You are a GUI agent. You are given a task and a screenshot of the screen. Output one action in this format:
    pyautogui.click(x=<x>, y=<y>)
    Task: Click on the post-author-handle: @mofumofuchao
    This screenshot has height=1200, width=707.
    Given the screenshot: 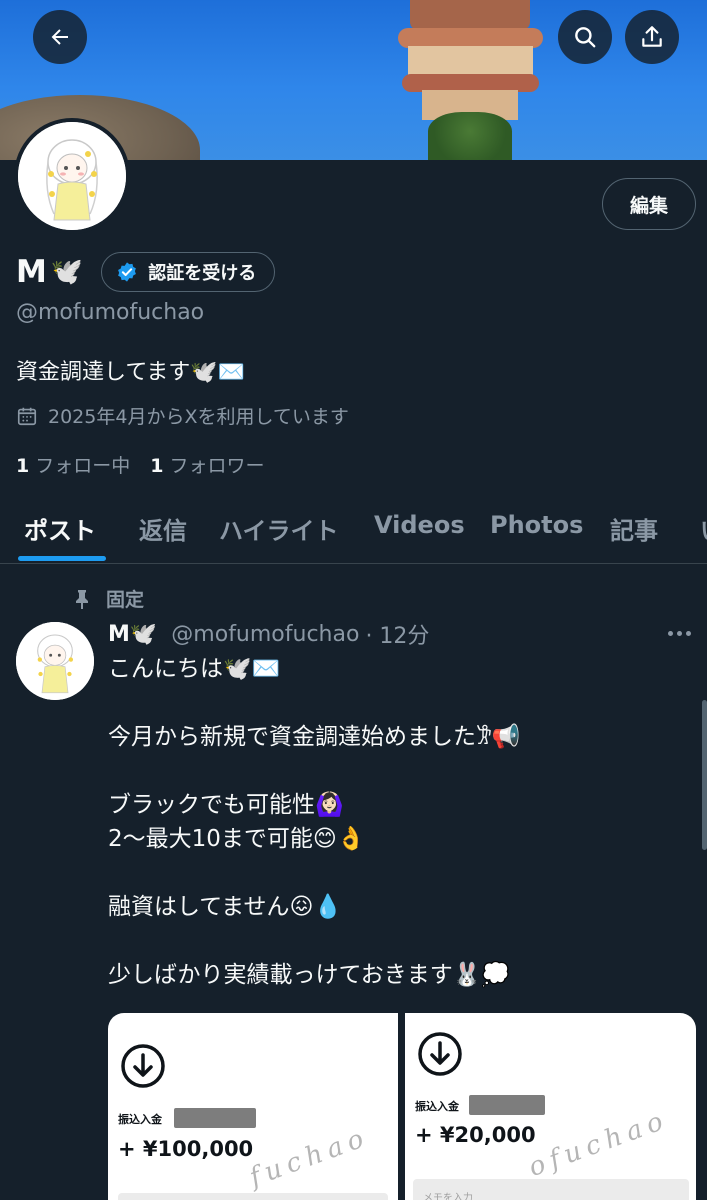 What is the action you would take?
    pyautogui.click(x=265, y=634)
    